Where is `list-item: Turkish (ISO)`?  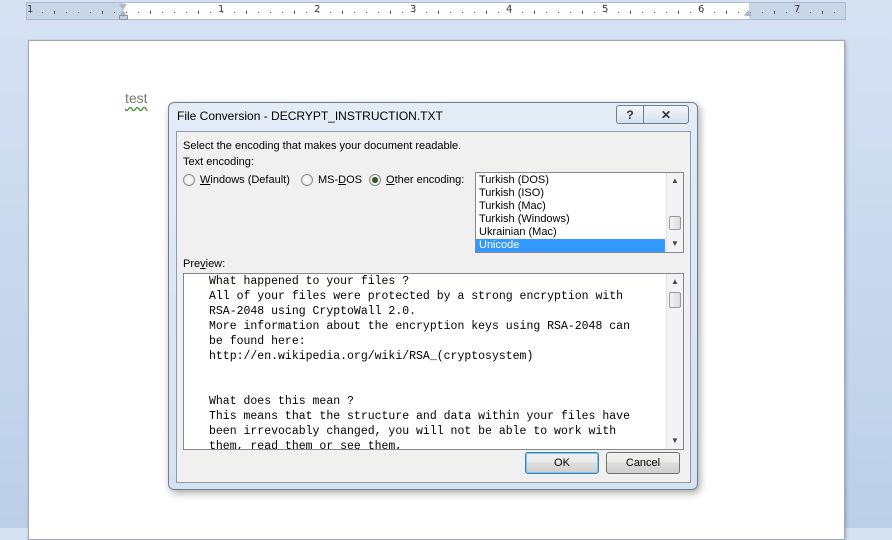
list-item: Turkish (ISO) is located at coordinates (570, 193).